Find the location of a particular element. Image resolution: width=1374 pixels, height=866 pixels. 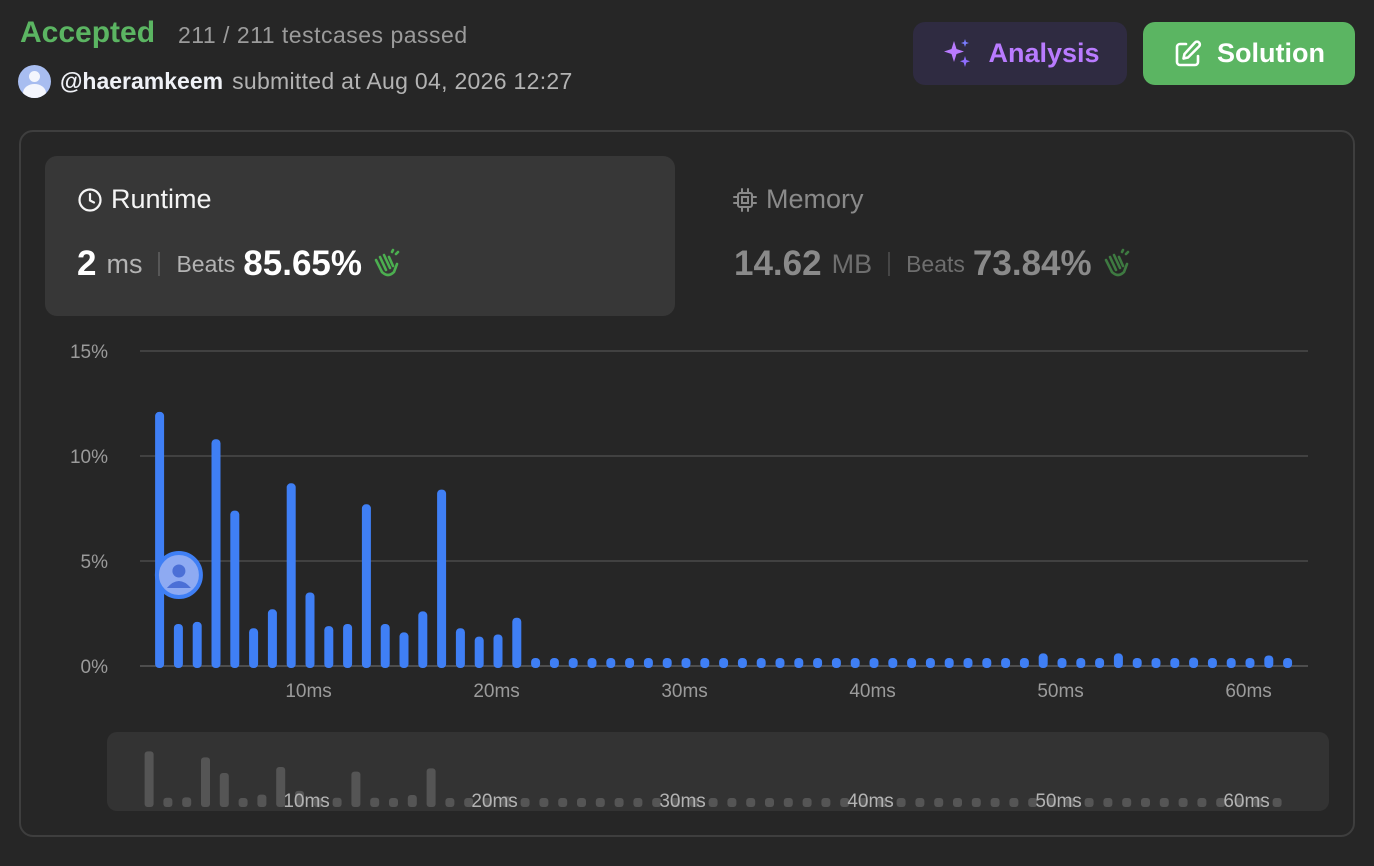

y-tick-label: 10% is located at coordinates (89, 457).